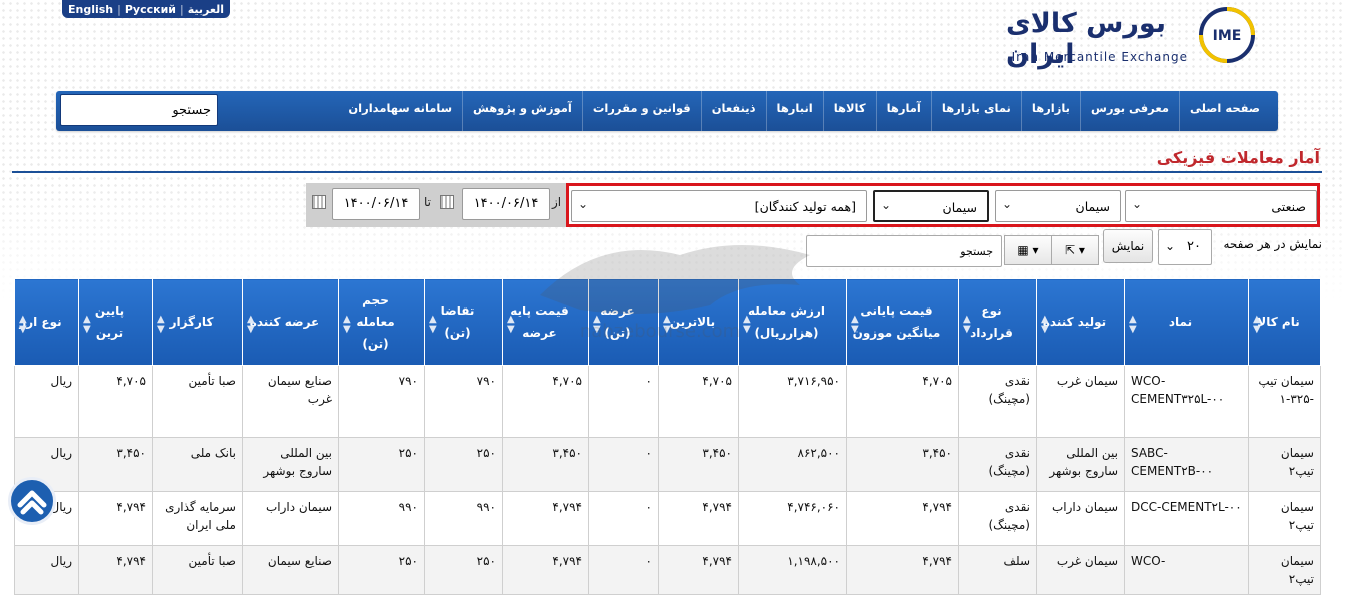 Image resolution: width=1346 pixels, height=595 pixels. I want to click on subgroup-select: سیمان ⌄, so click(1058, 206).